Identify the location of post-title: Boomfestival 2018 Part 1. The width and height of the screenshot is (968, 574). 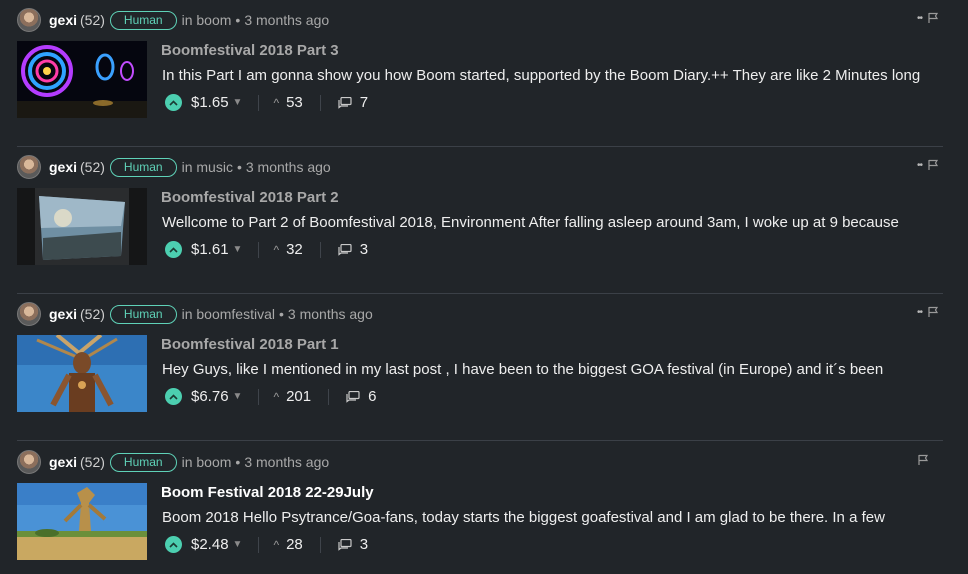
(250, 344).